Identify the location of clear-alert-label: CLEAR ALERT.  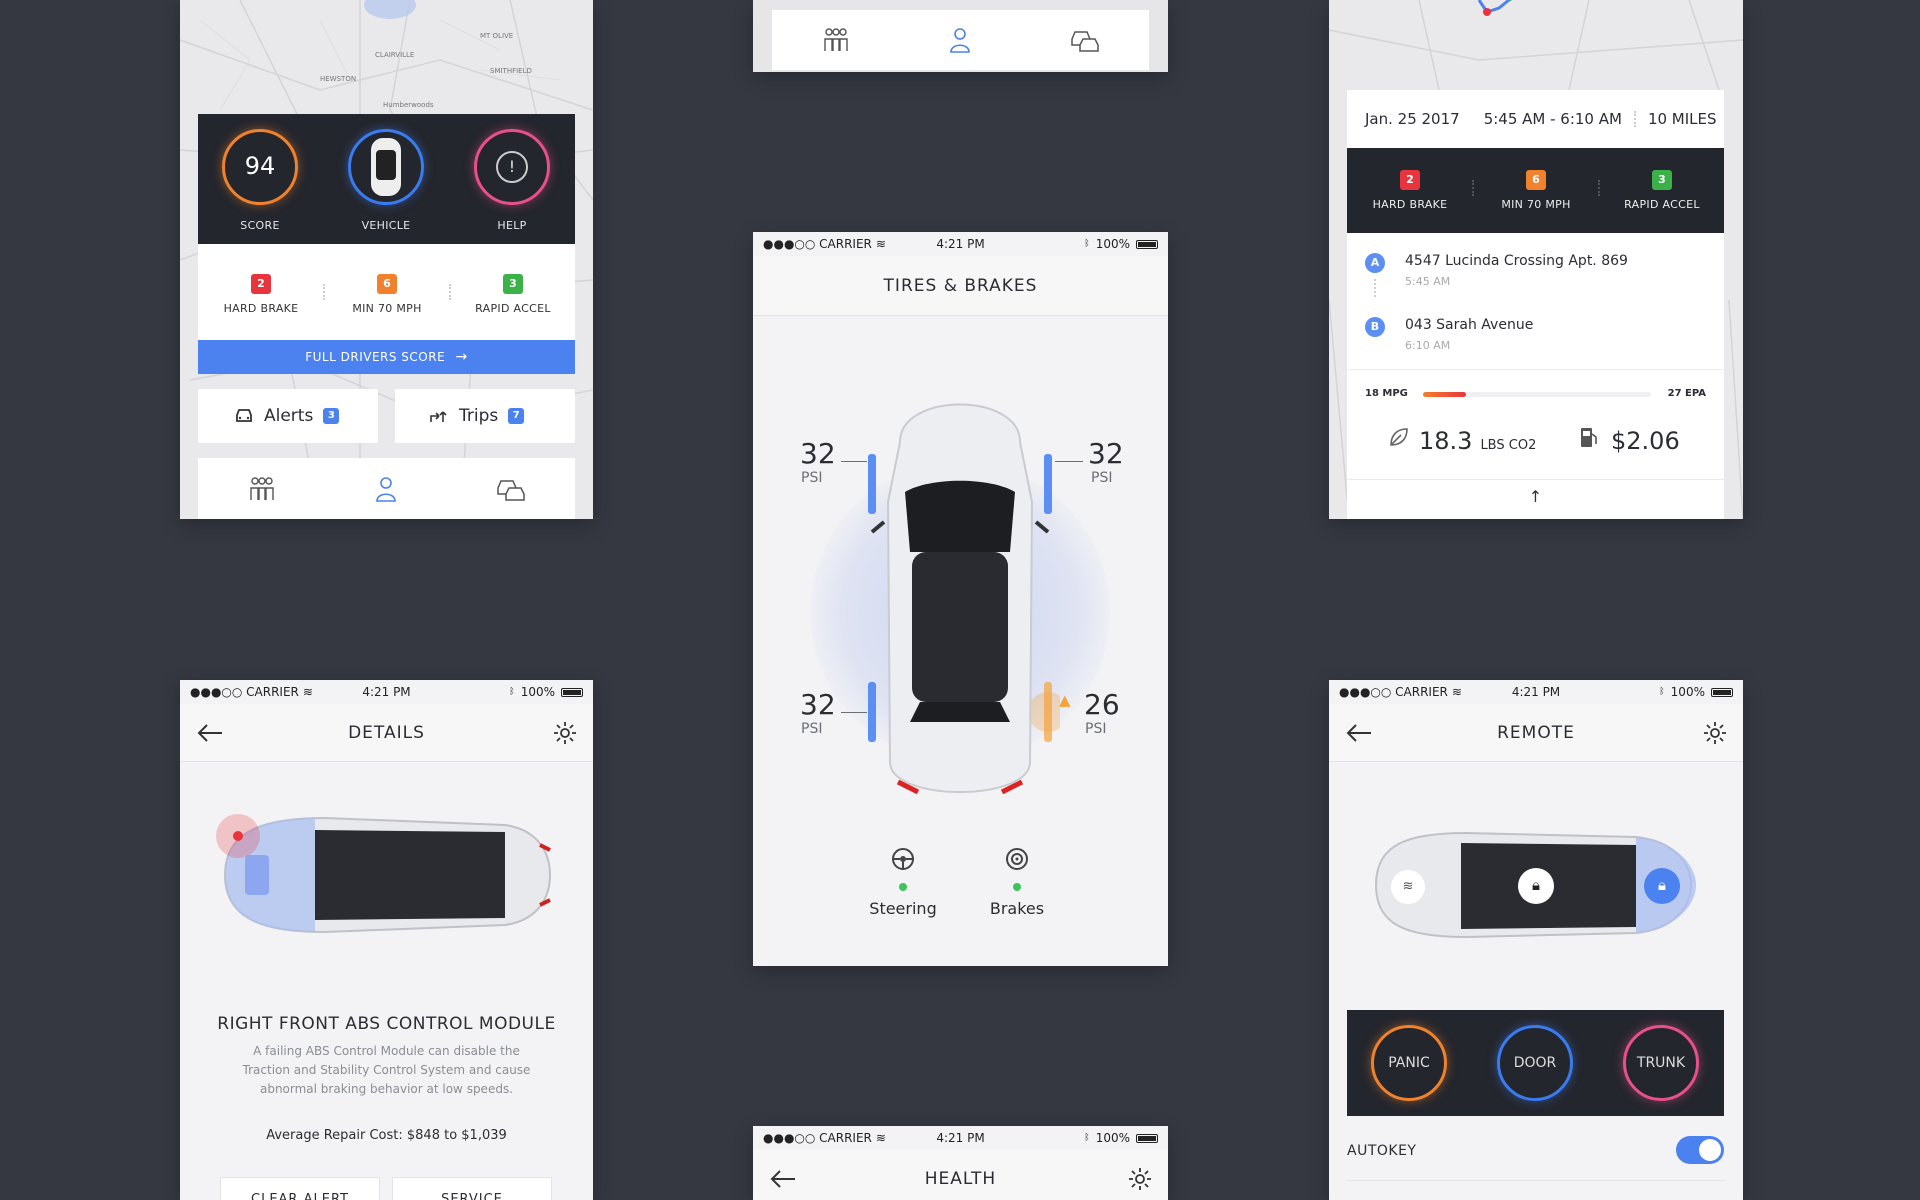
(300, 1196).